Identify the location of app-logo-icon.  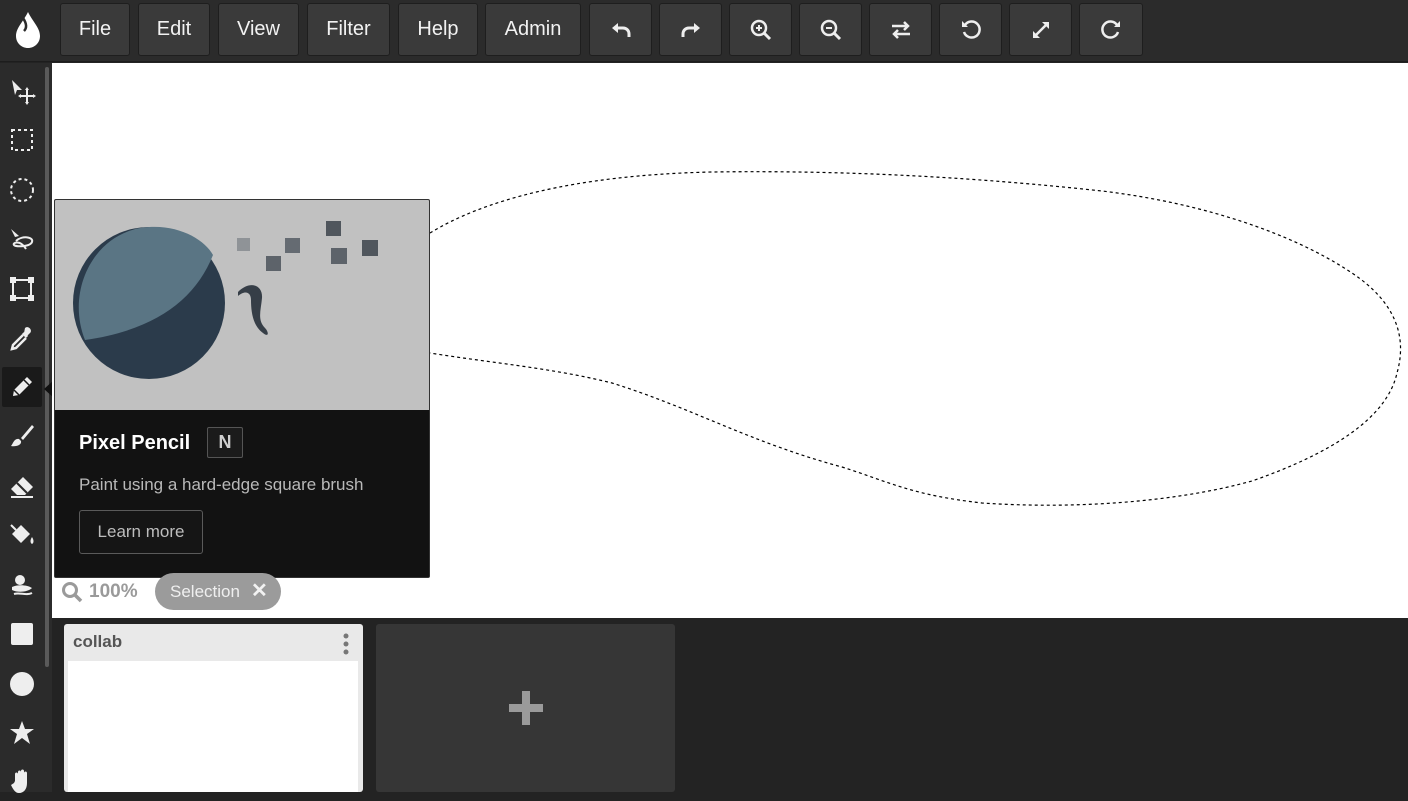
(28, 30).